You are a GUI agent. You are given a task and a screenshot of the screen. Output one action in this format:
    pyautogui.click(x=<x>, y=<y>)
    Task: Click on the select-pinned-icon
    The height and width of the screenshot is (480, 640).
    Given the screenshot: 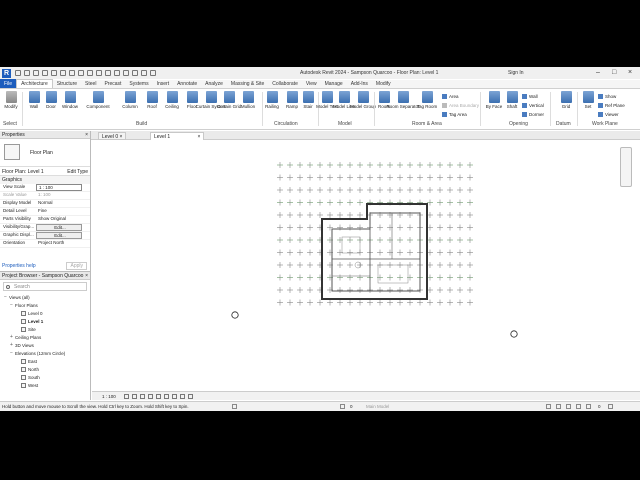 What is the action you would take?
    pyautogui.click(x=568, y=406)
    